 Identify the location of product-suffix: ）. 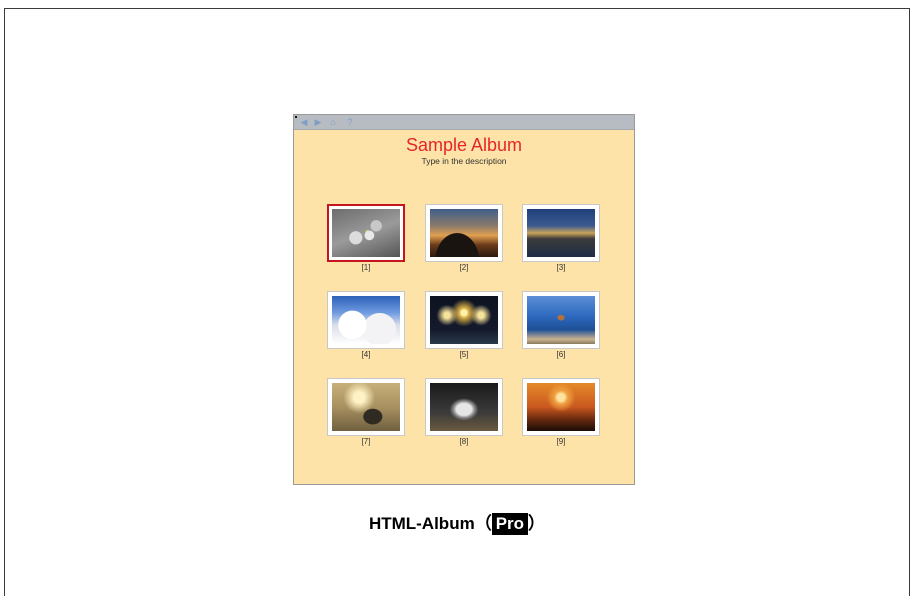
(537, 523).